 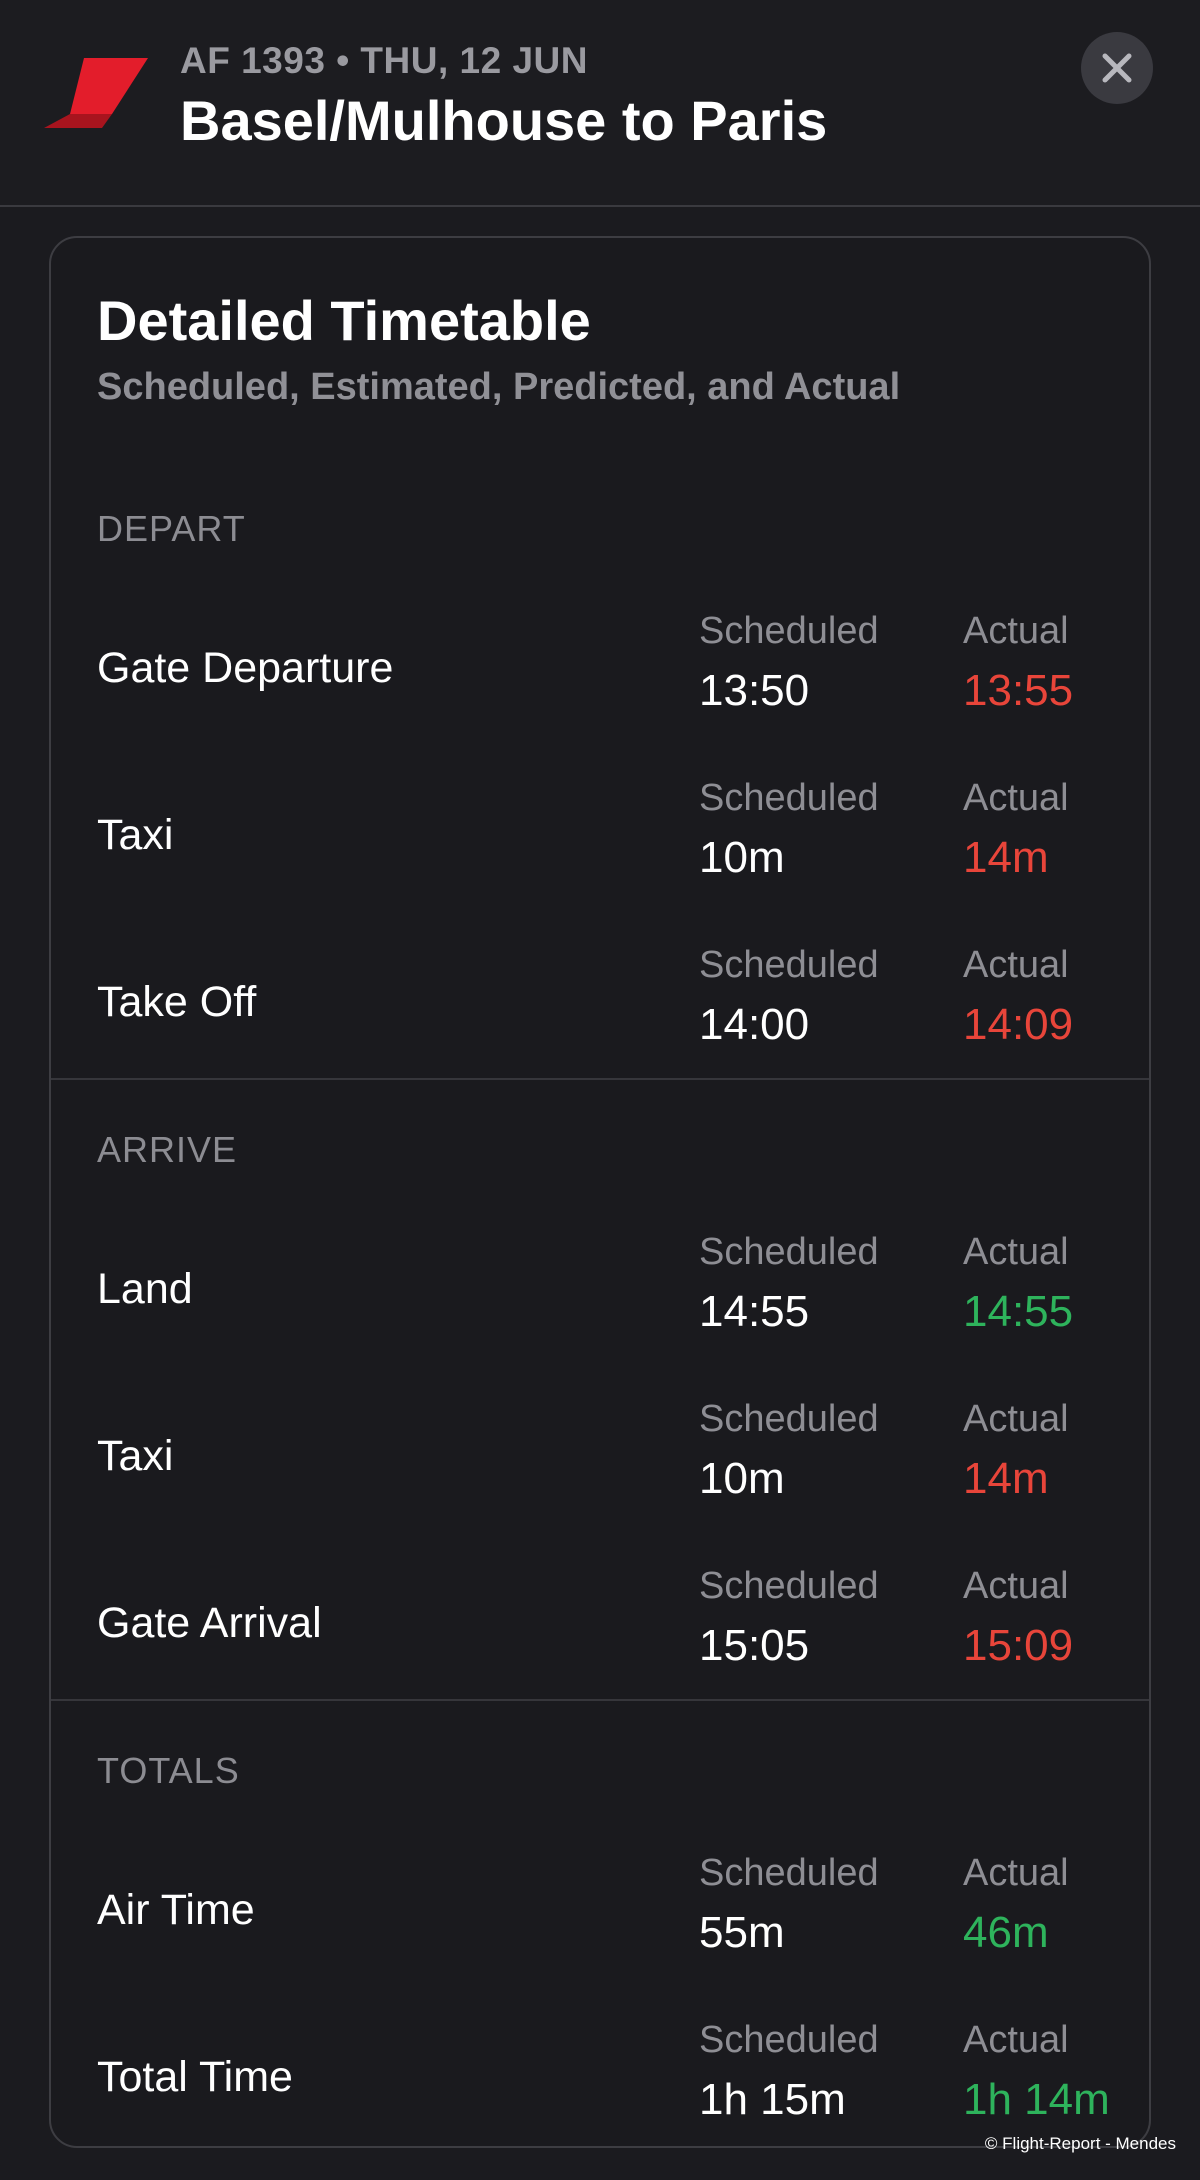 What do you see at coordinates (1018, 1024) in the screenshot?
I see `actual-value: 14:09` at bounding box center [1018, 1024].